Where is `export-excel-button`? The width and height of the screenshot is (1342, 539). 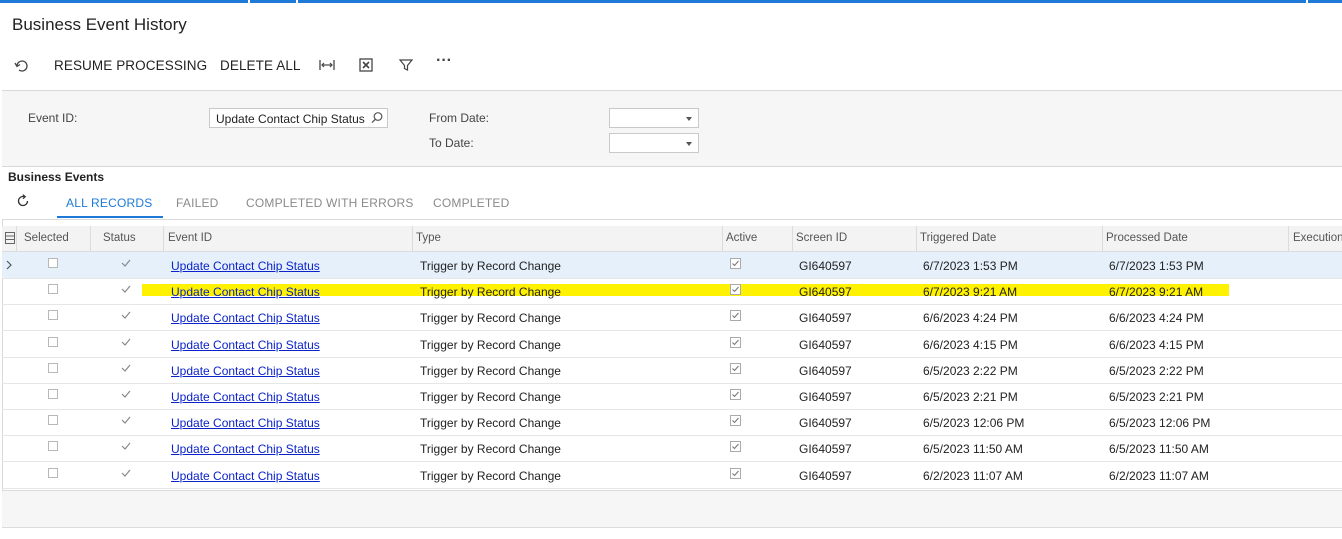
export-excel-button is located at coordinates (366, 65).